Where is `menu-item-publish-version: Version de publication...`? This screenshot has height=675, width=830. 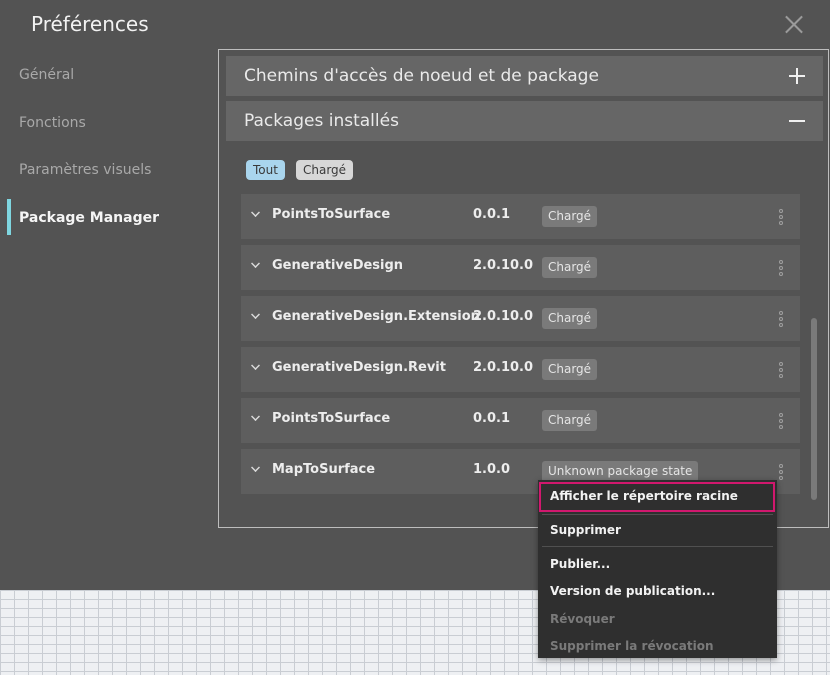 menu-item-publish-version: Version de publication... is located at coordinates (632, 591).